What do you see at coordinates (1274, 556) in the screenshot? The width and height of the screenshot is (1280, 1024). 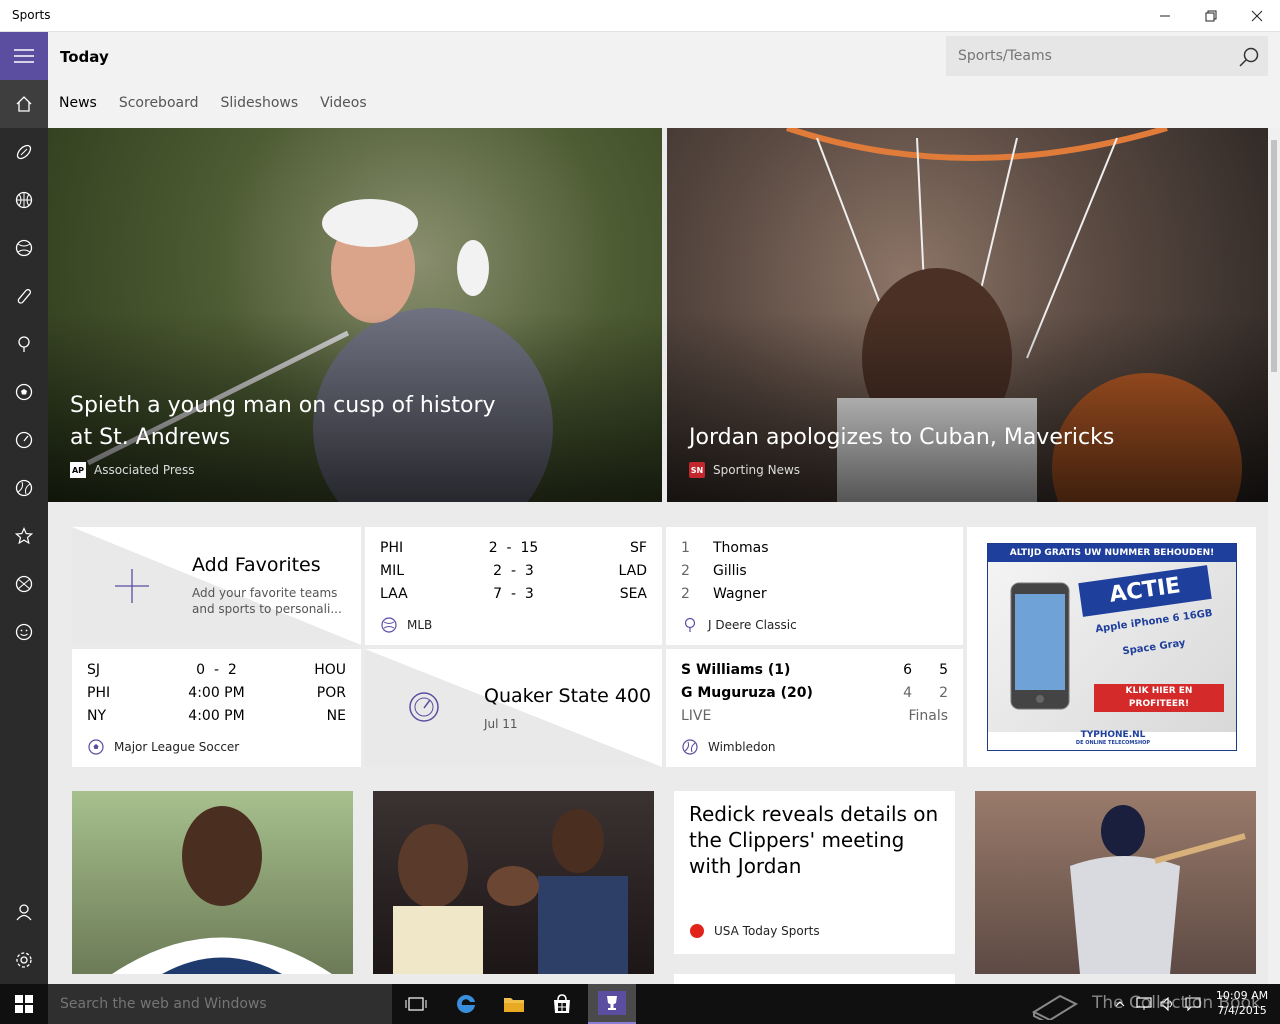 I see `content-scrollbar` at bounding box center [1274, 556].